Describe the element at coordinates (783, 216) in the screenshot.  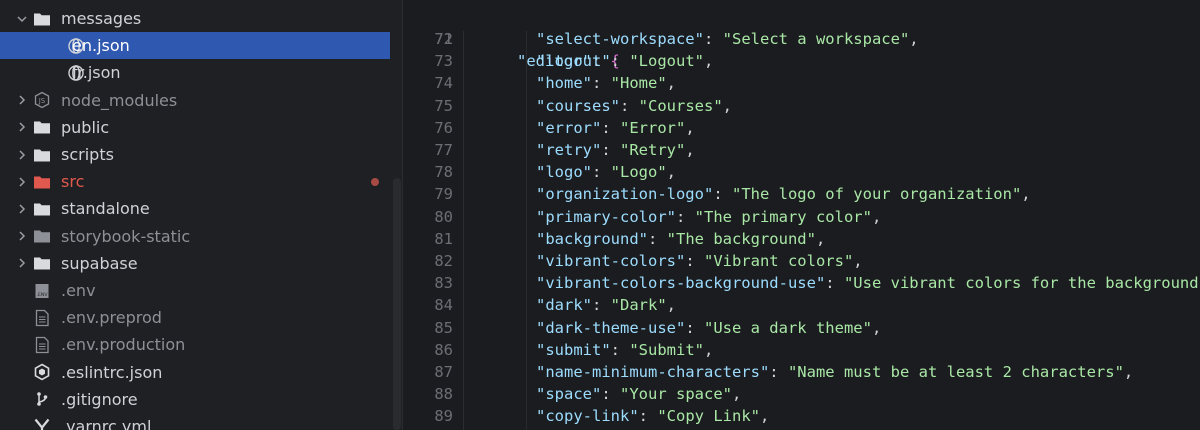
I see `json-string-value: "The primary color"` at that location.